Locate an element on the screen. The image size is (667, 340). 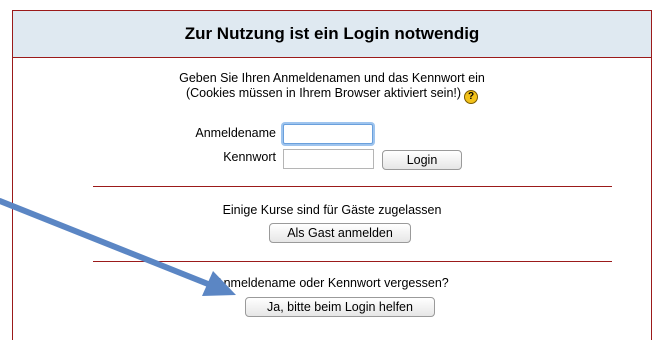
password-input is located at coordinates (328, 159).